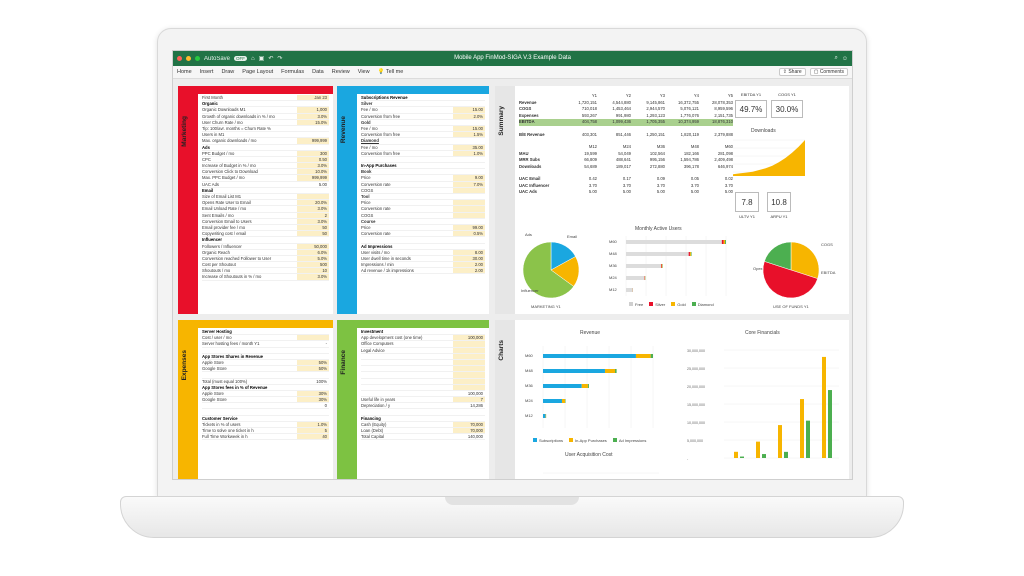 Image resolution: width=1024 pixels, height=576 pixels. I want to click on tab-formulas: Formulas, so click(292, 72).